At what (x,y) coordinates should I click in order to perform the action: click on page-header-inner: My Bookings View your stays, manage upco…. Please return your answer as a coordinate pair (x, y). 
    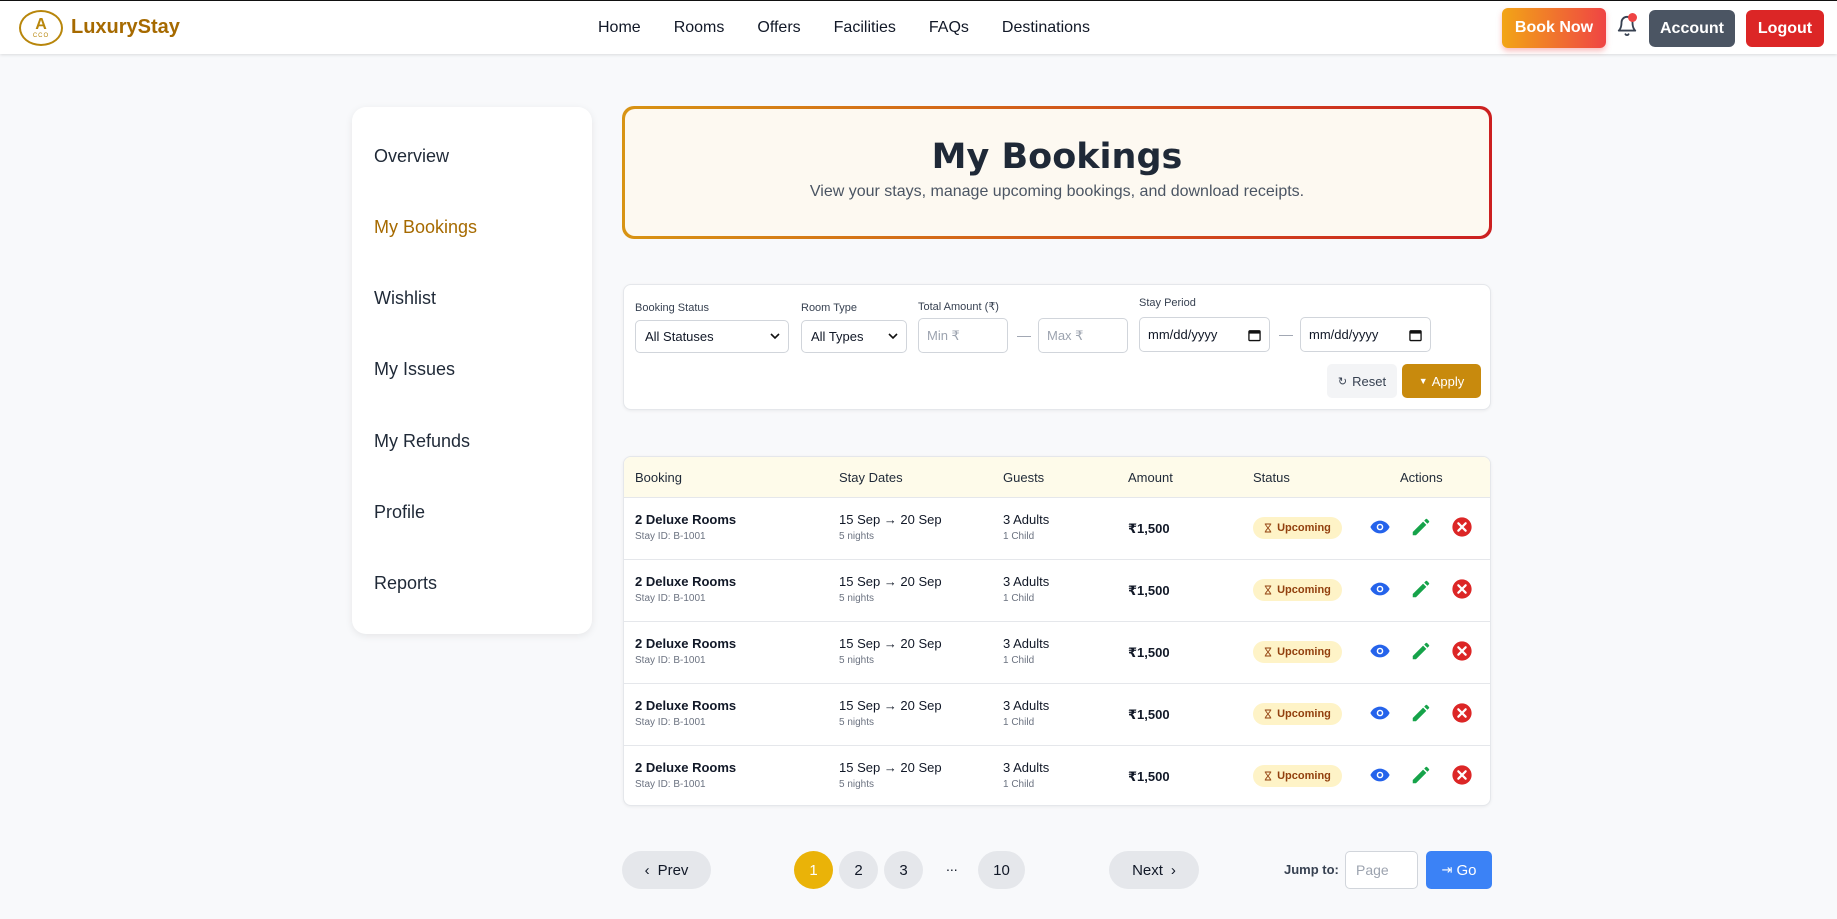
    Looking at the image, I should click on (1057, 172).